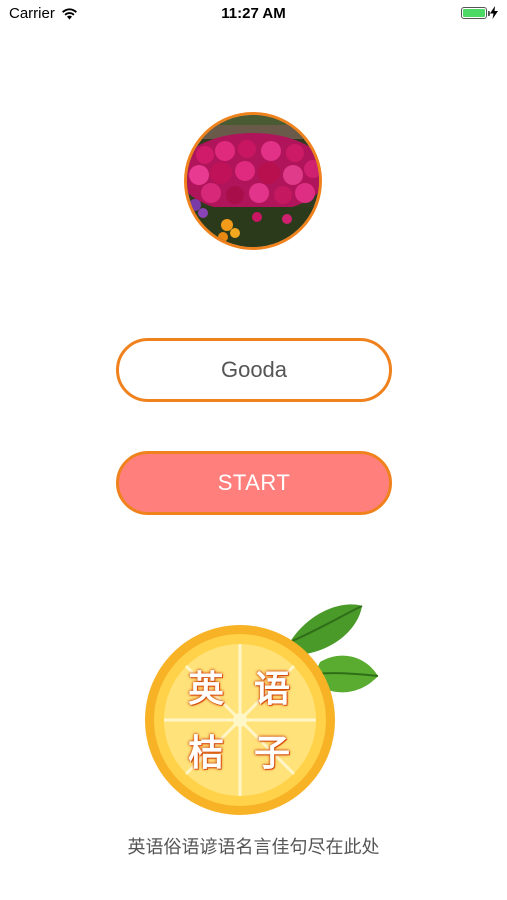 This screenshot has width=507, height=900. What do you see at coordinates (494, 12) in the screenshot?
I see `charging-bolt-icon` at bounding box center [494, 12].